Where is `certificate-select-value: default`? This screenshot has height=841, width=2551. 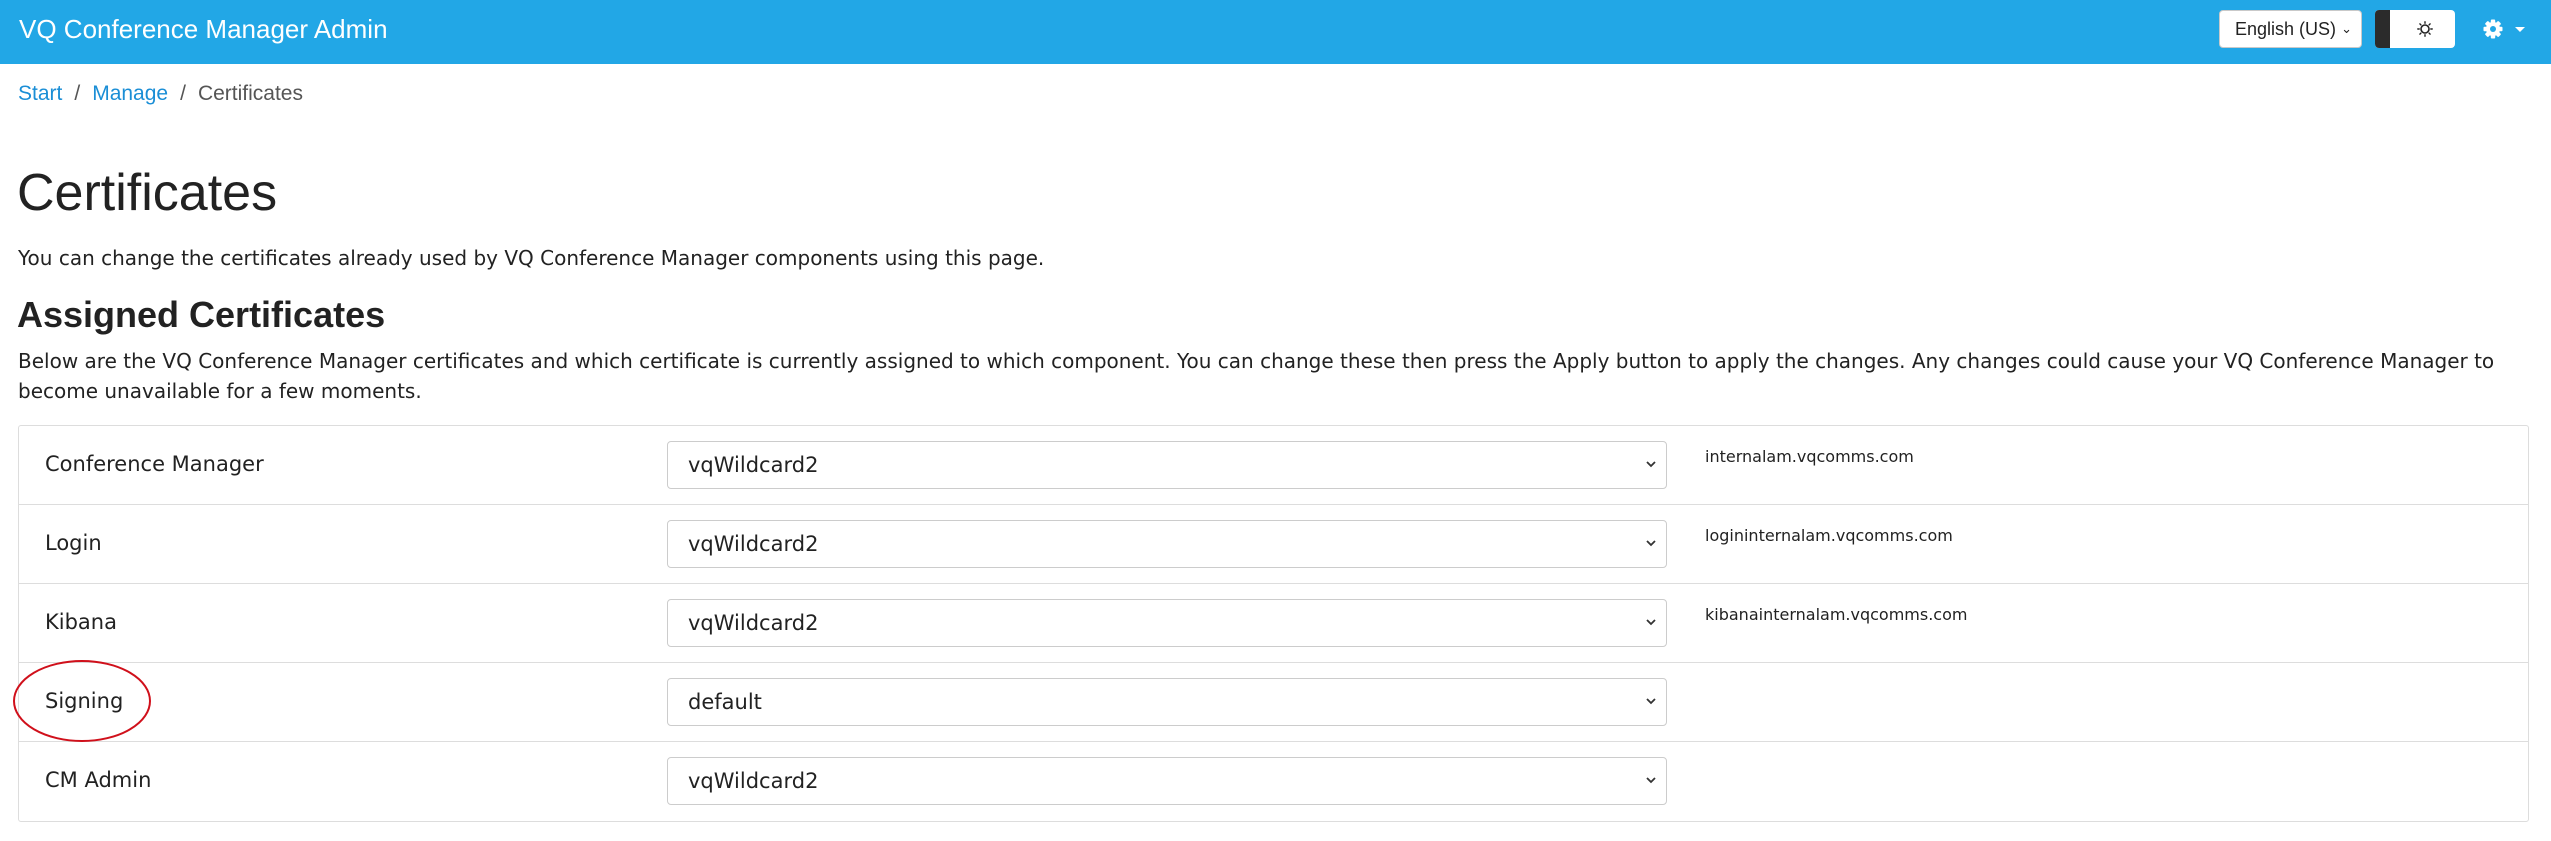 certificate-select-value: default is located at coordinates (725, 702).